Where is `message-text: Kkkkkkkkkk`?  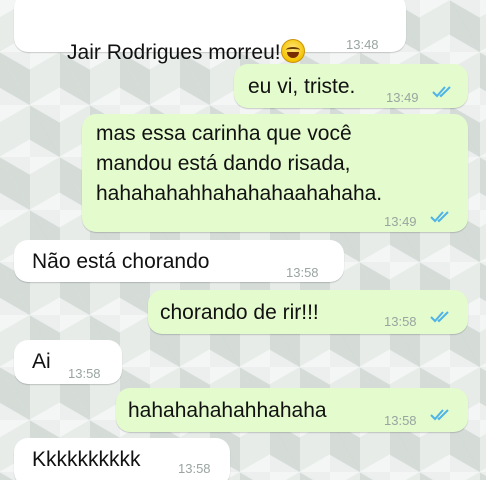 message-text: Kkkkkkkkkk is located at coordinates (86, 459).